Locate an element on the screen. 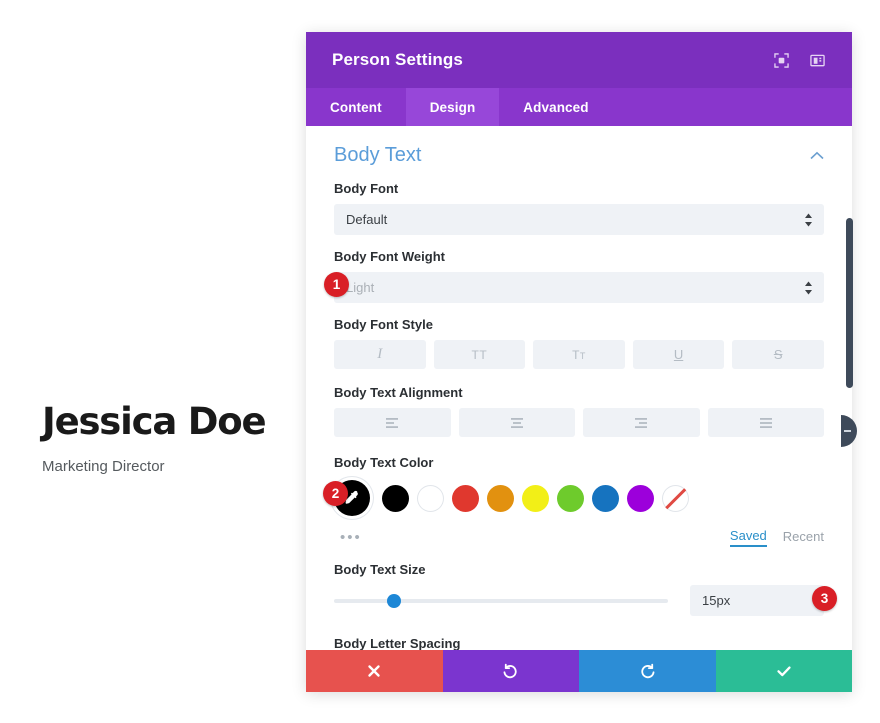  check-icon is located at coordinates (784, 671).